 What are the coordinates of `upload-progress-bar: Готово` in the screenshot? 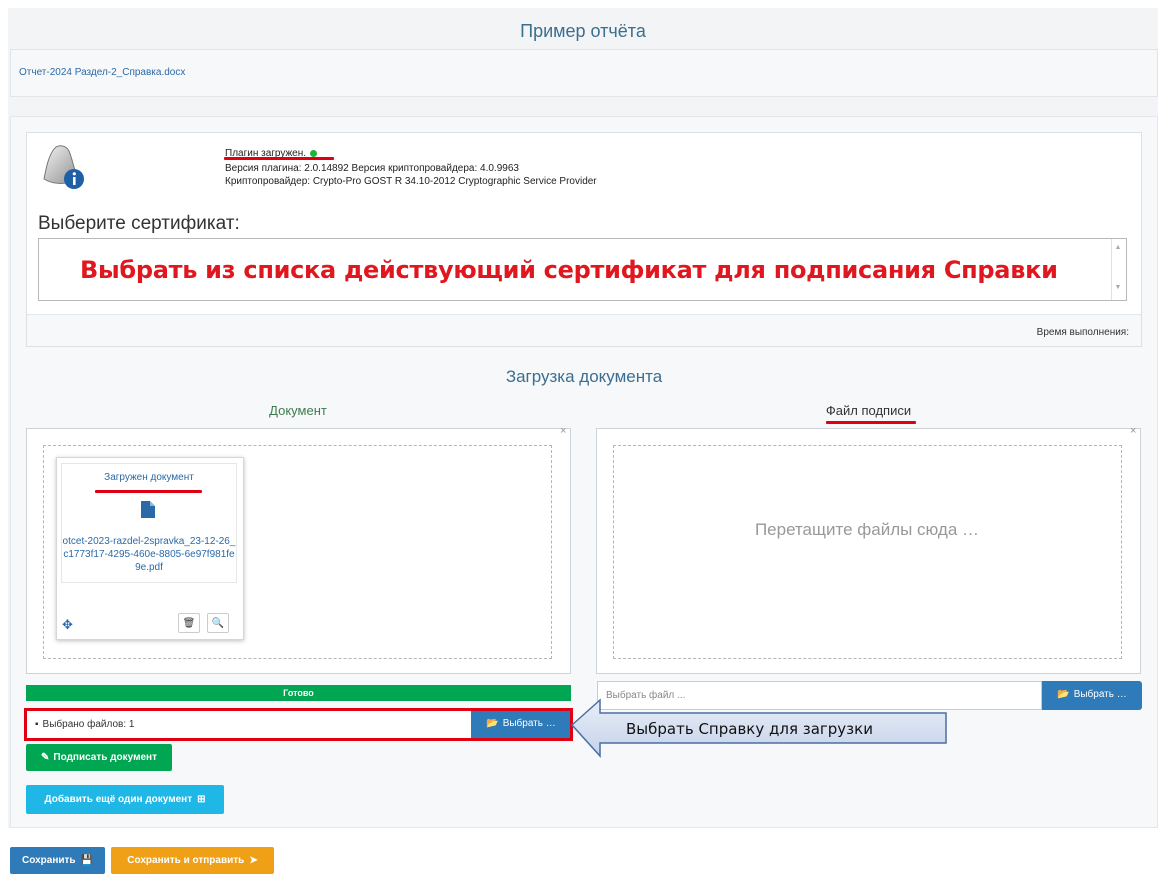 It's located at (298, 693).